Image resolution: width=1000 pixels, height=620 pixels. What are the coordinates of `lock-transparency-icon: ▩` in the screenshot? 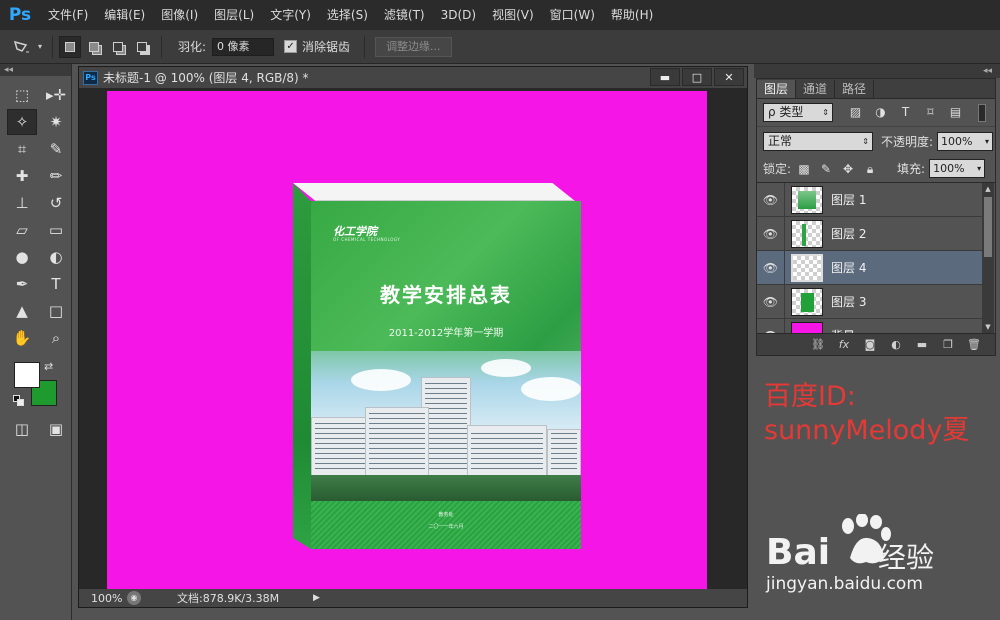 It's located at (804, 169).